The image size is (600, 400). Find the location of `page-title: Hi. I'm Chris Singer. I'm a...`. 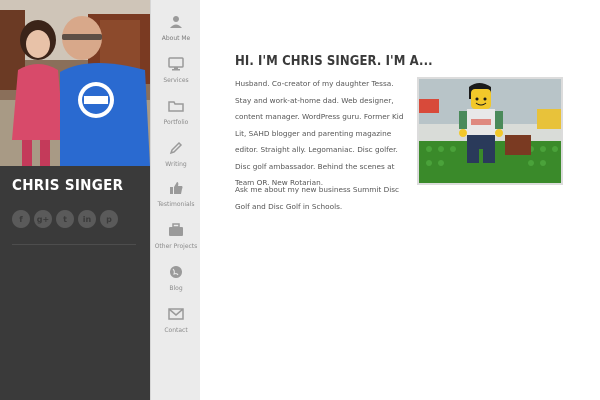

page-title: Hi. I'm Chris Singer. I'm a... is located at coordinates (334, 61).